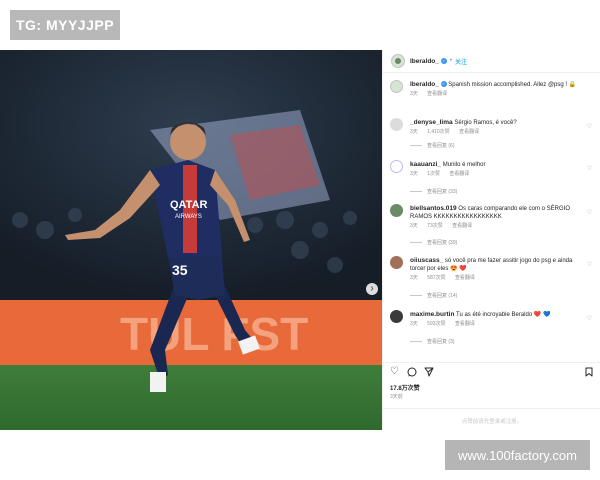  What do you see at coordinates (432, 145) in the screenshot?
I see `view-replies-link: 查看回复 (6)` at bounding box center [432, 145].